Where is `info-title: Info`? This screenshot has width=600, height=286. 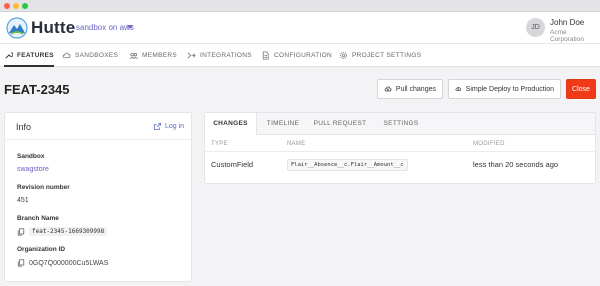
info-title: Info is located at coordinates (24, 127).